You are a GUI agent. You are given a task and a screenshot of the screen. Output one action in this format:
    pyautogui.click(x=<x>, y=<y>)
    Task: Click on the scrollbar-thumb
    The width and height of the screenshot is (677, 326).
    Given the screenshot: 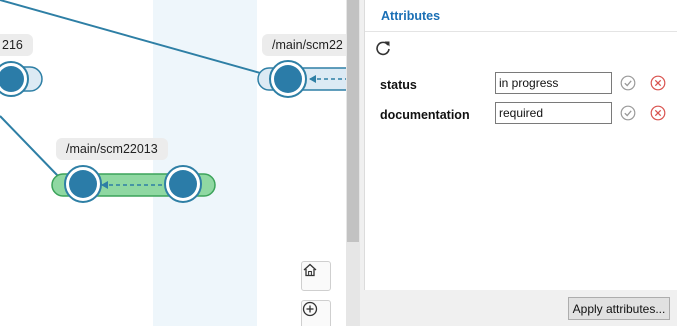 What is the action you would take?
    pyautogui.click(x=353, y=121)
    